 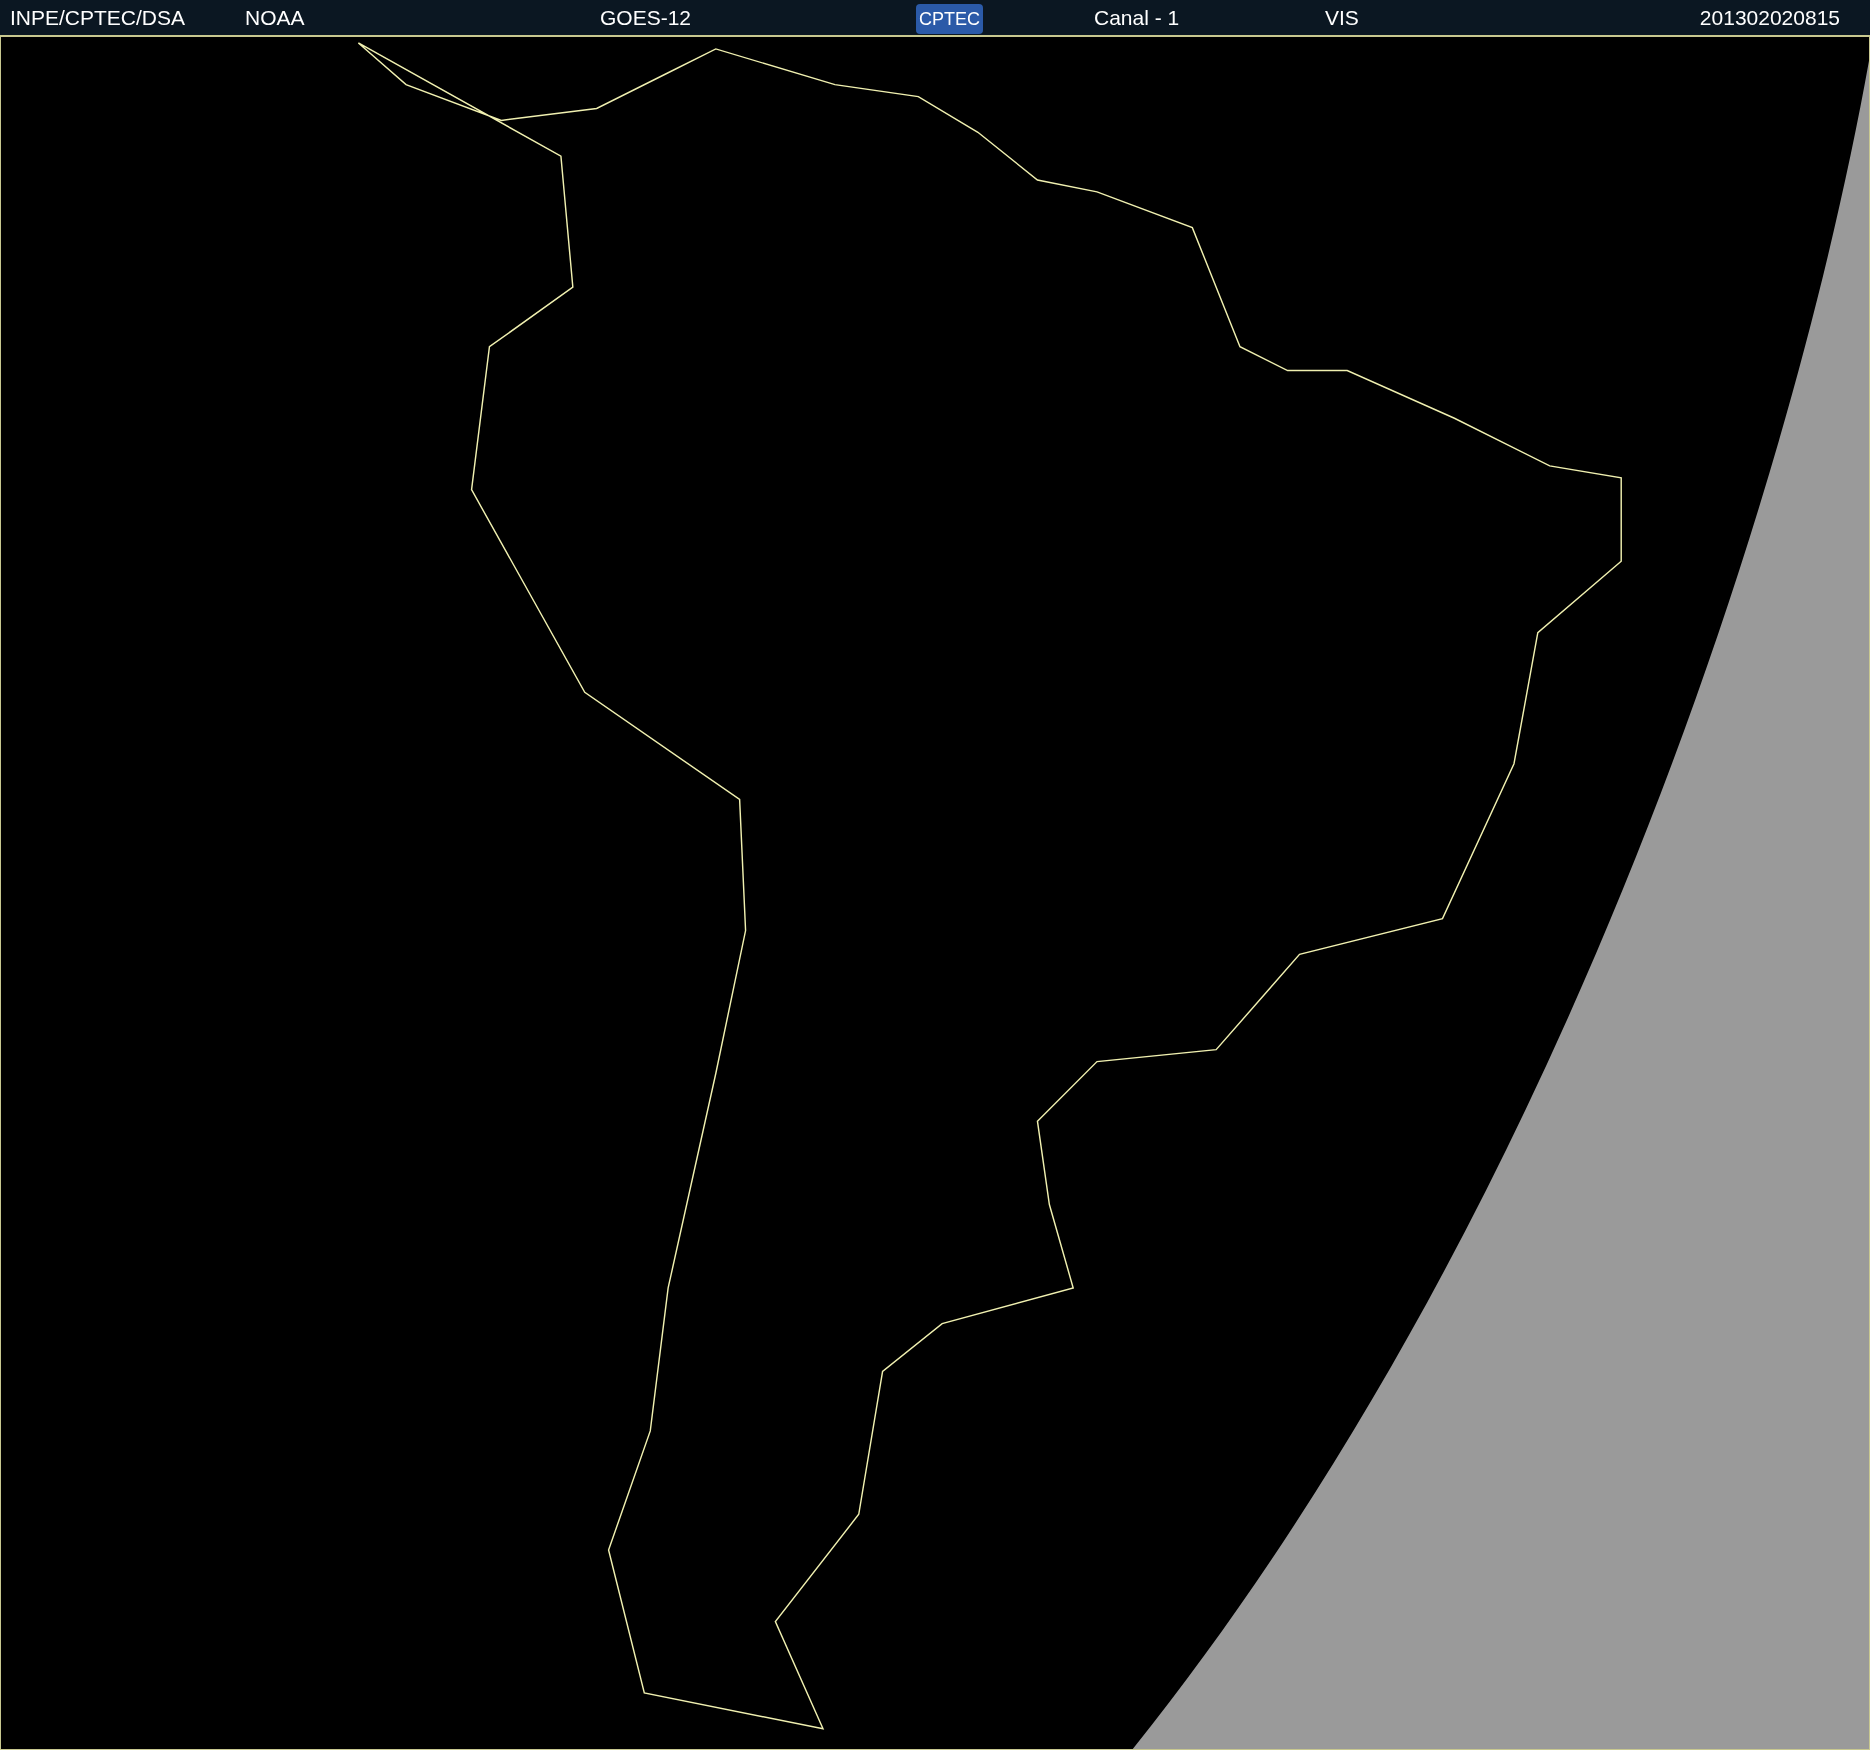 I want to click on header-label: NOAA, so click(x=275, y=17).